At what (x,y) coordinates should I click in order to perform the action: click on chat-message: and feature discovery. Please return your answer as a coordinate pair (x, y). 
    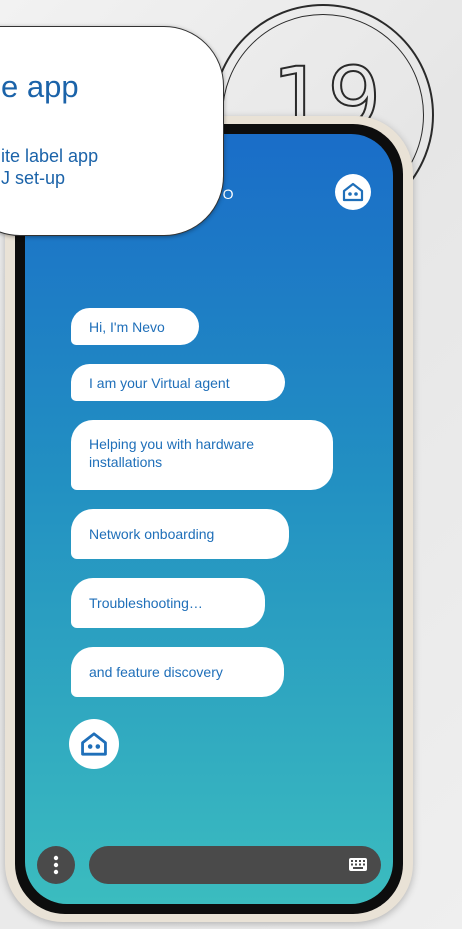
    Looking at the image, I should click on (177, 672).